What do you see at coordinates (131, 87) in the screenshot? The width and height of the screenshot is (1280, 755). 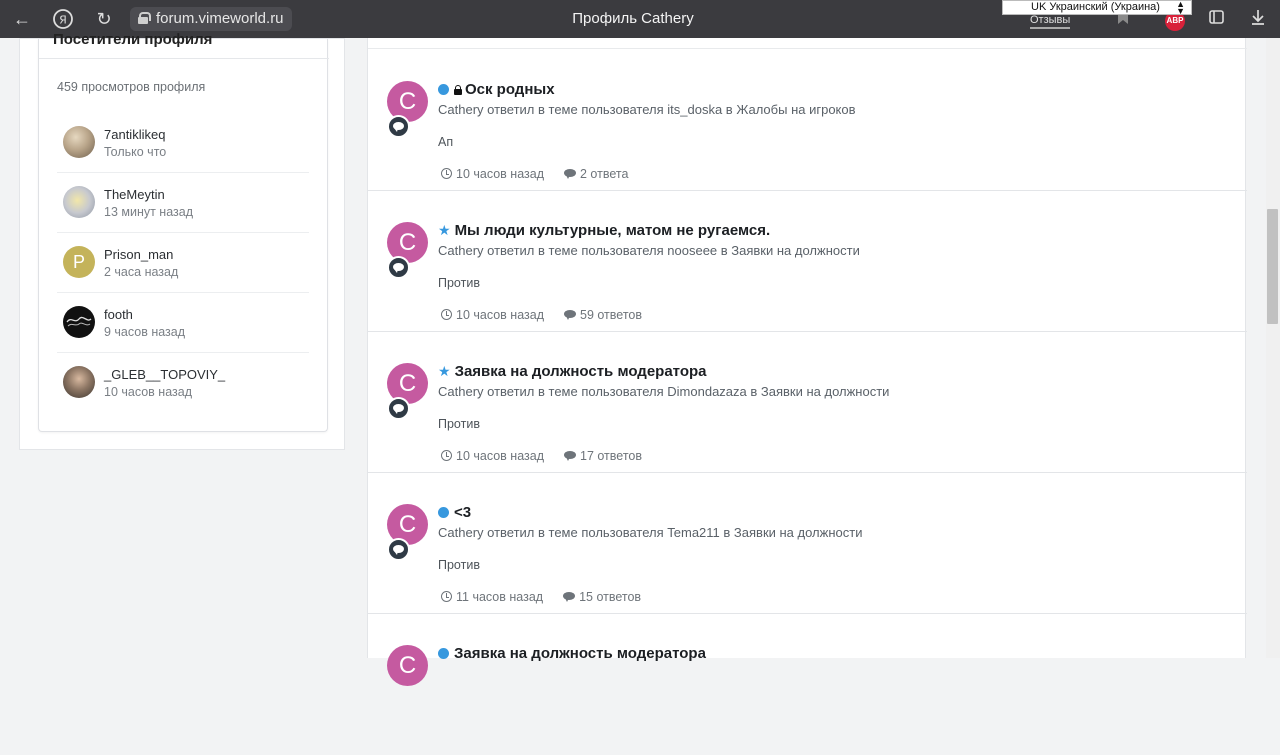 I see `profile-views-count: 459 просмотров профиля` at bounding box center [131, 87].